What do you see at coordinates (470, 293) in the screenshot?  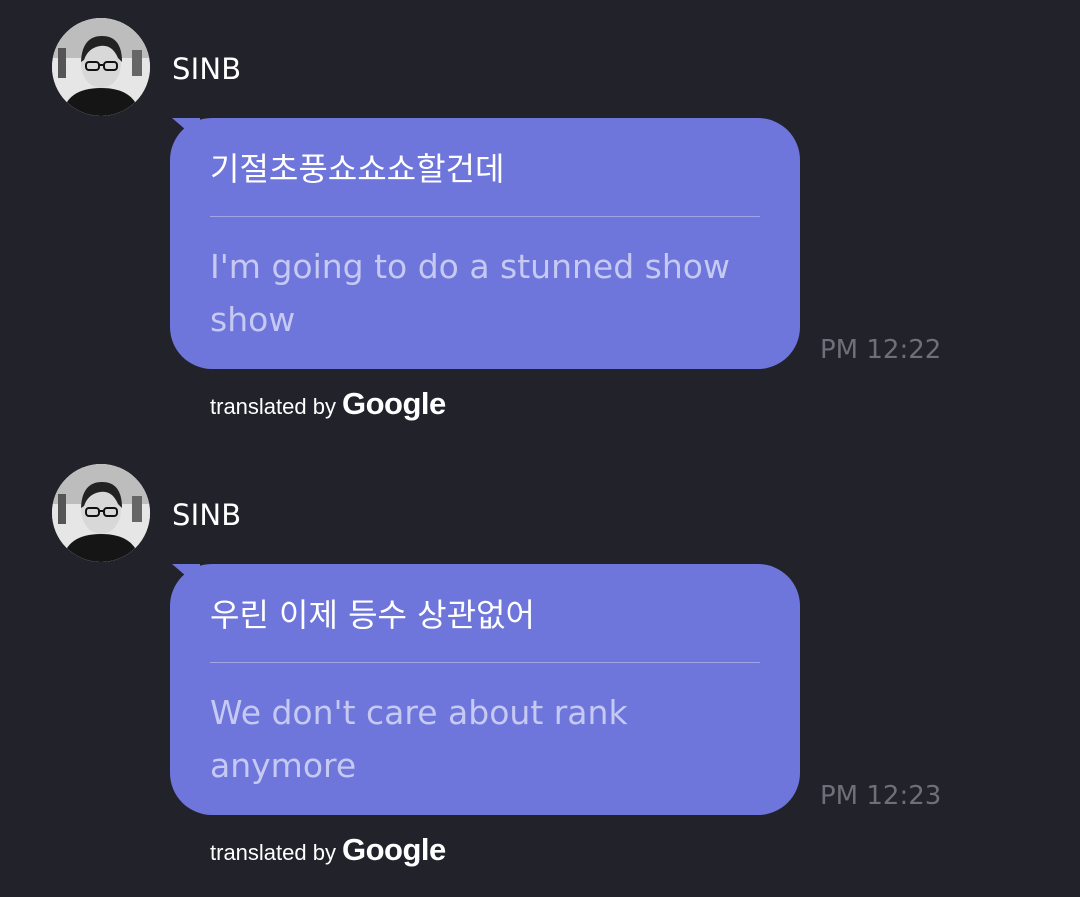 I see `translated-text: I'm going to do a stunned show show` at bounding box center [470, 293].